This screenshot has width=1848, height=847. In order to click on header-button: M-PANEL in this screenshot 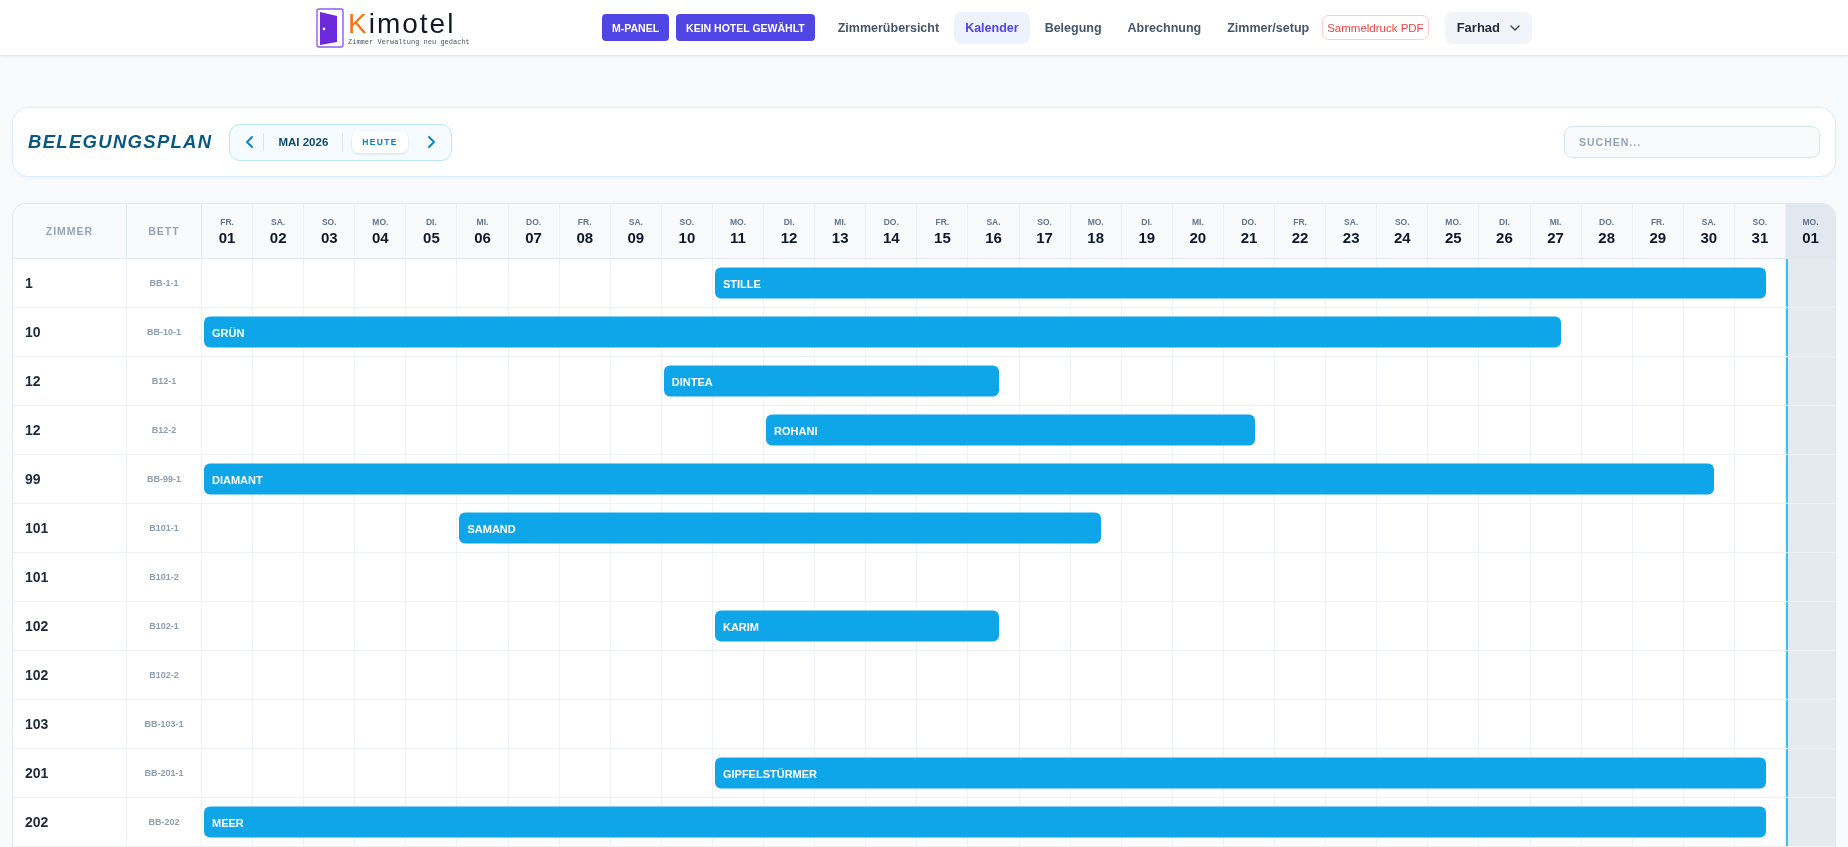, I will do `click(636, 27)`.